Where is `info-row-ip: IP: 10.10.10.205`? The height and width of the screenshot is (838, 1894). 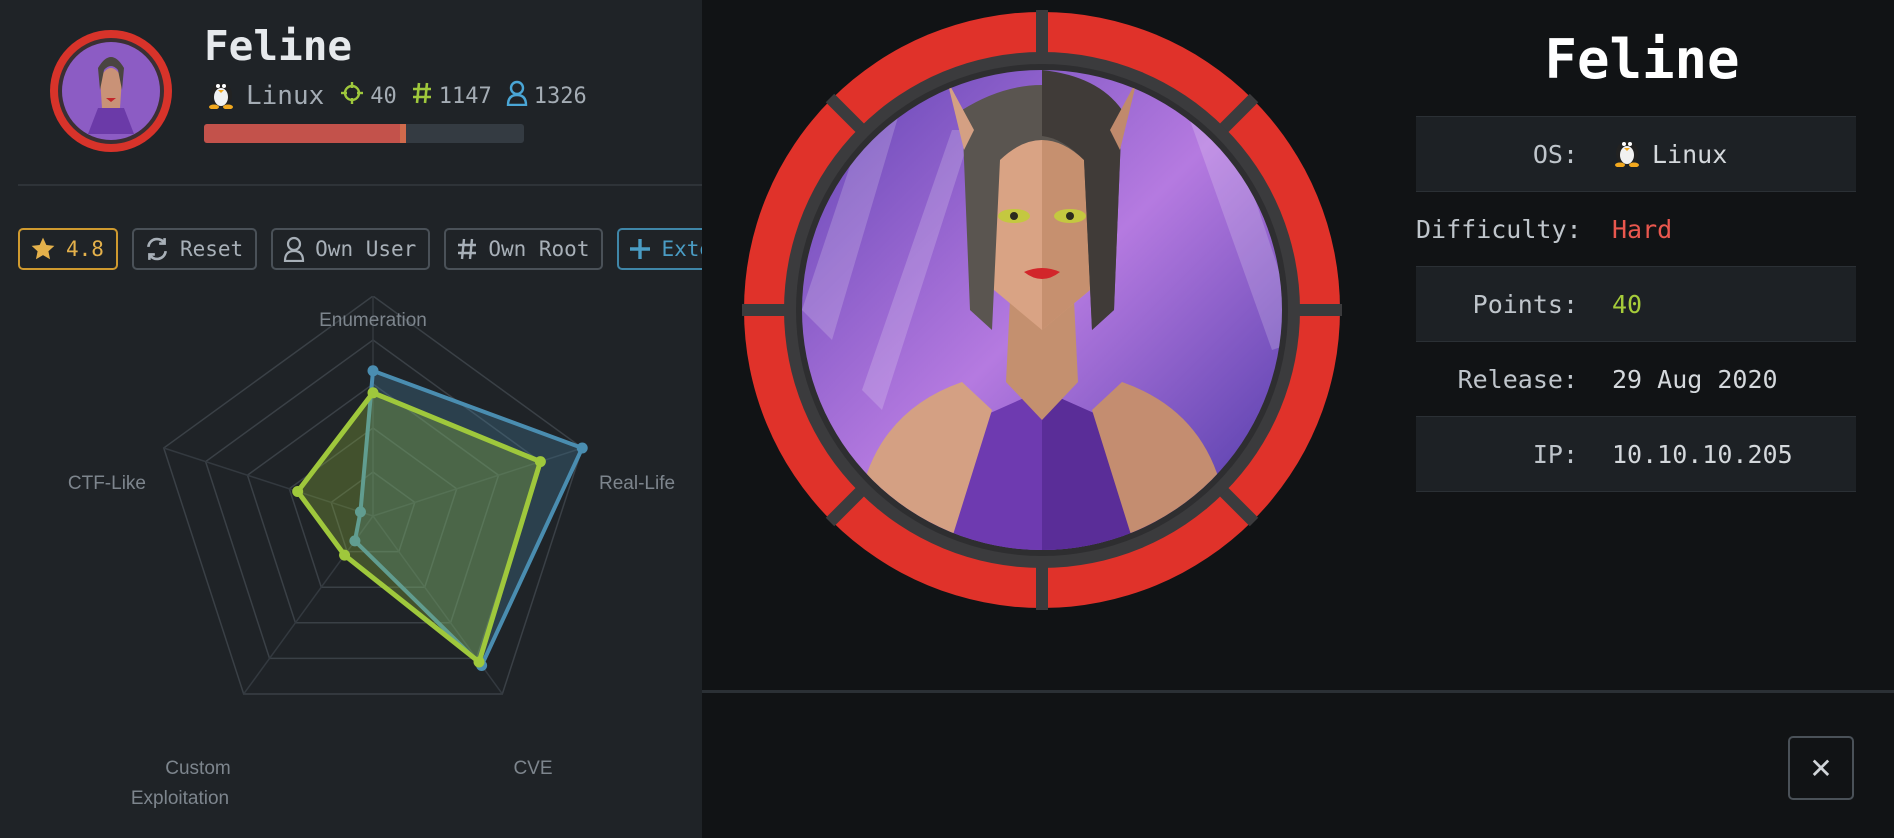 info-row-ip: IP: 10.10.10.205 is located at coordinates (1636, 454).